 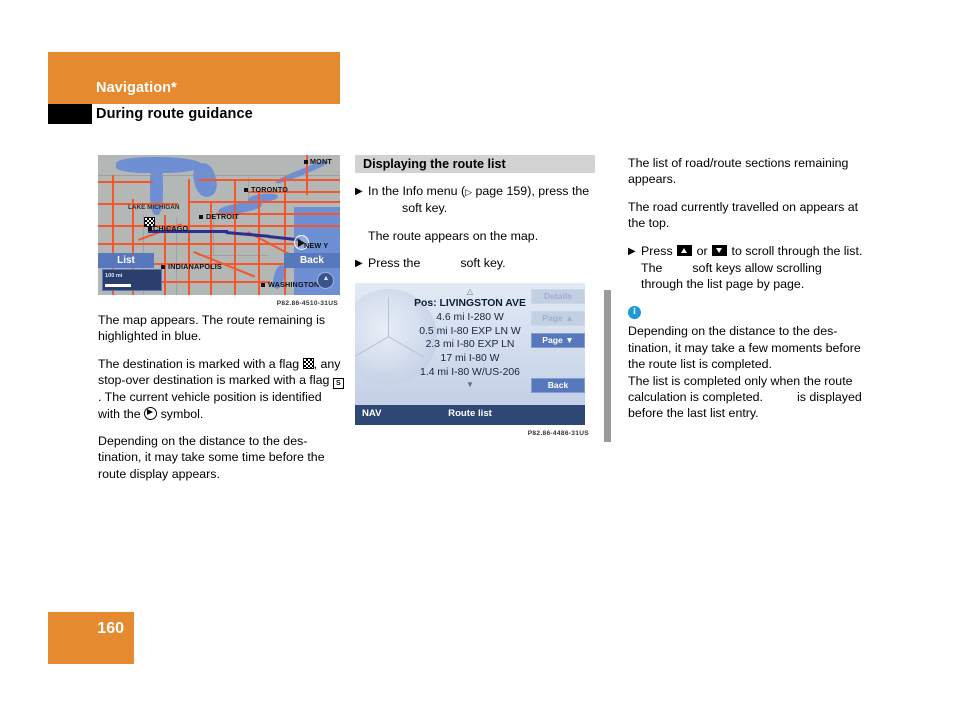 What do you see at coordinates (174, 114) in the screenshot?
I see `section-title: During route guidance` at bounding box center [174, 114].